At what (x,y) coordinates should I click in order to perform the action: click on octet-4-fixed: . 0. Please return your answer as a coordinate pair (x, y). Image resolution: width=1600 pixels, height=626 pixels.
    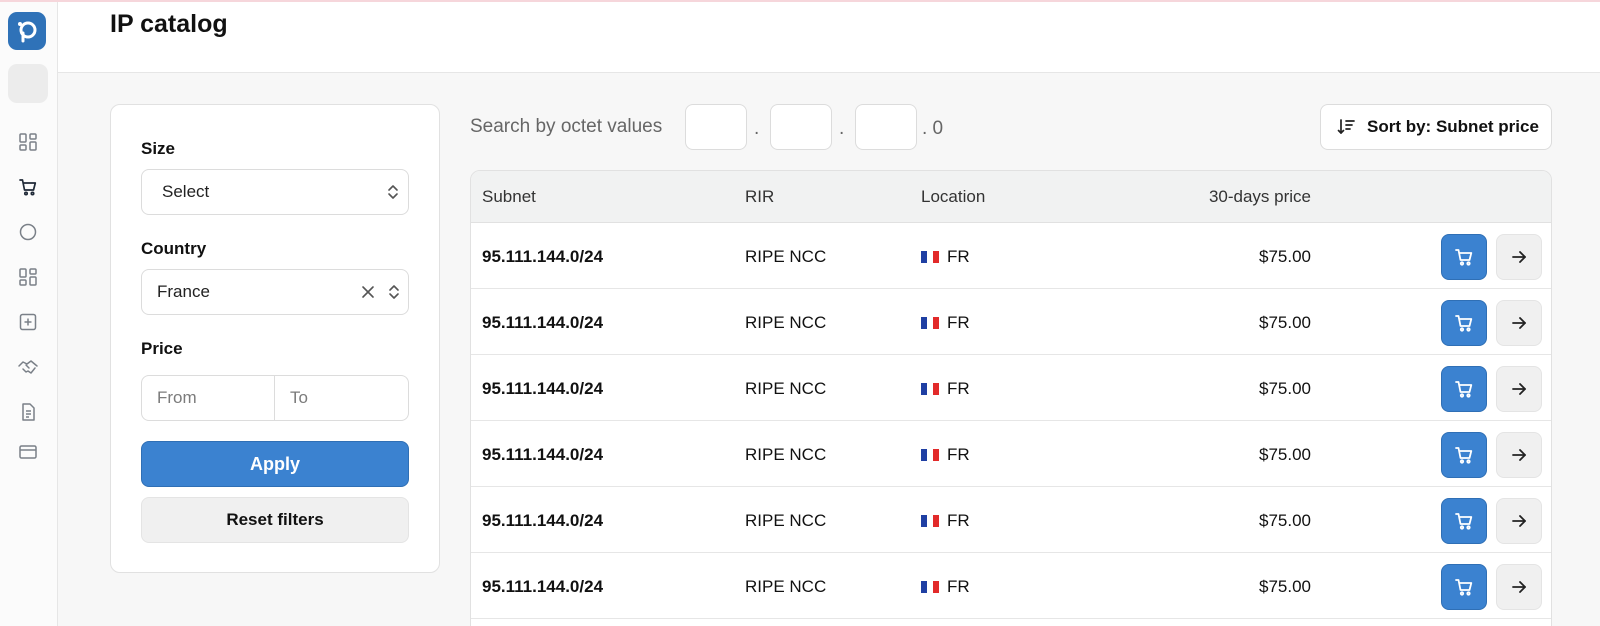
    Looking at the image, I should click on (933, 128).